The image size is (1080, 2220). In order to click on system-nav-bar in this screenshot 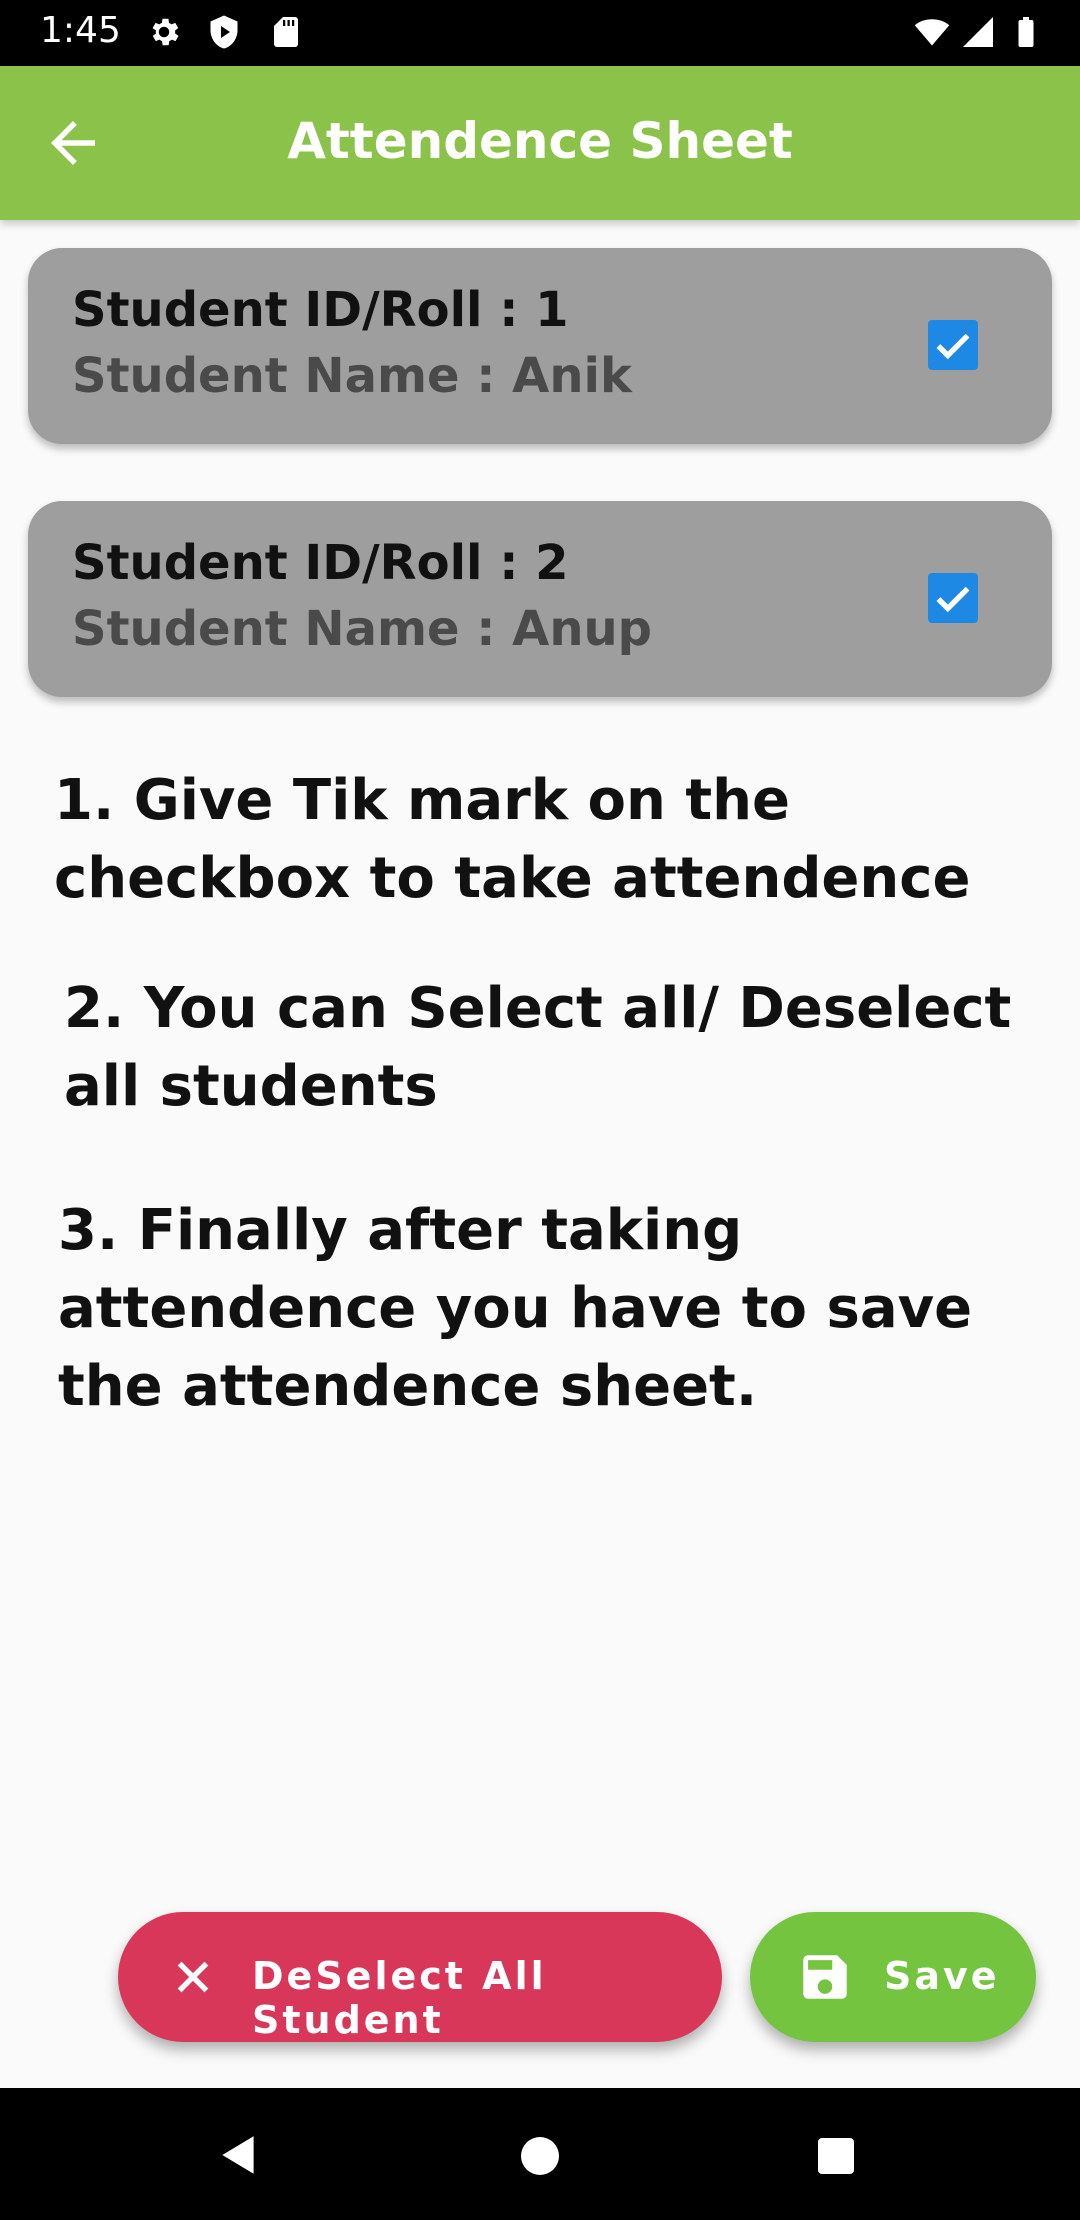, I will do `click(540, 2154)`.